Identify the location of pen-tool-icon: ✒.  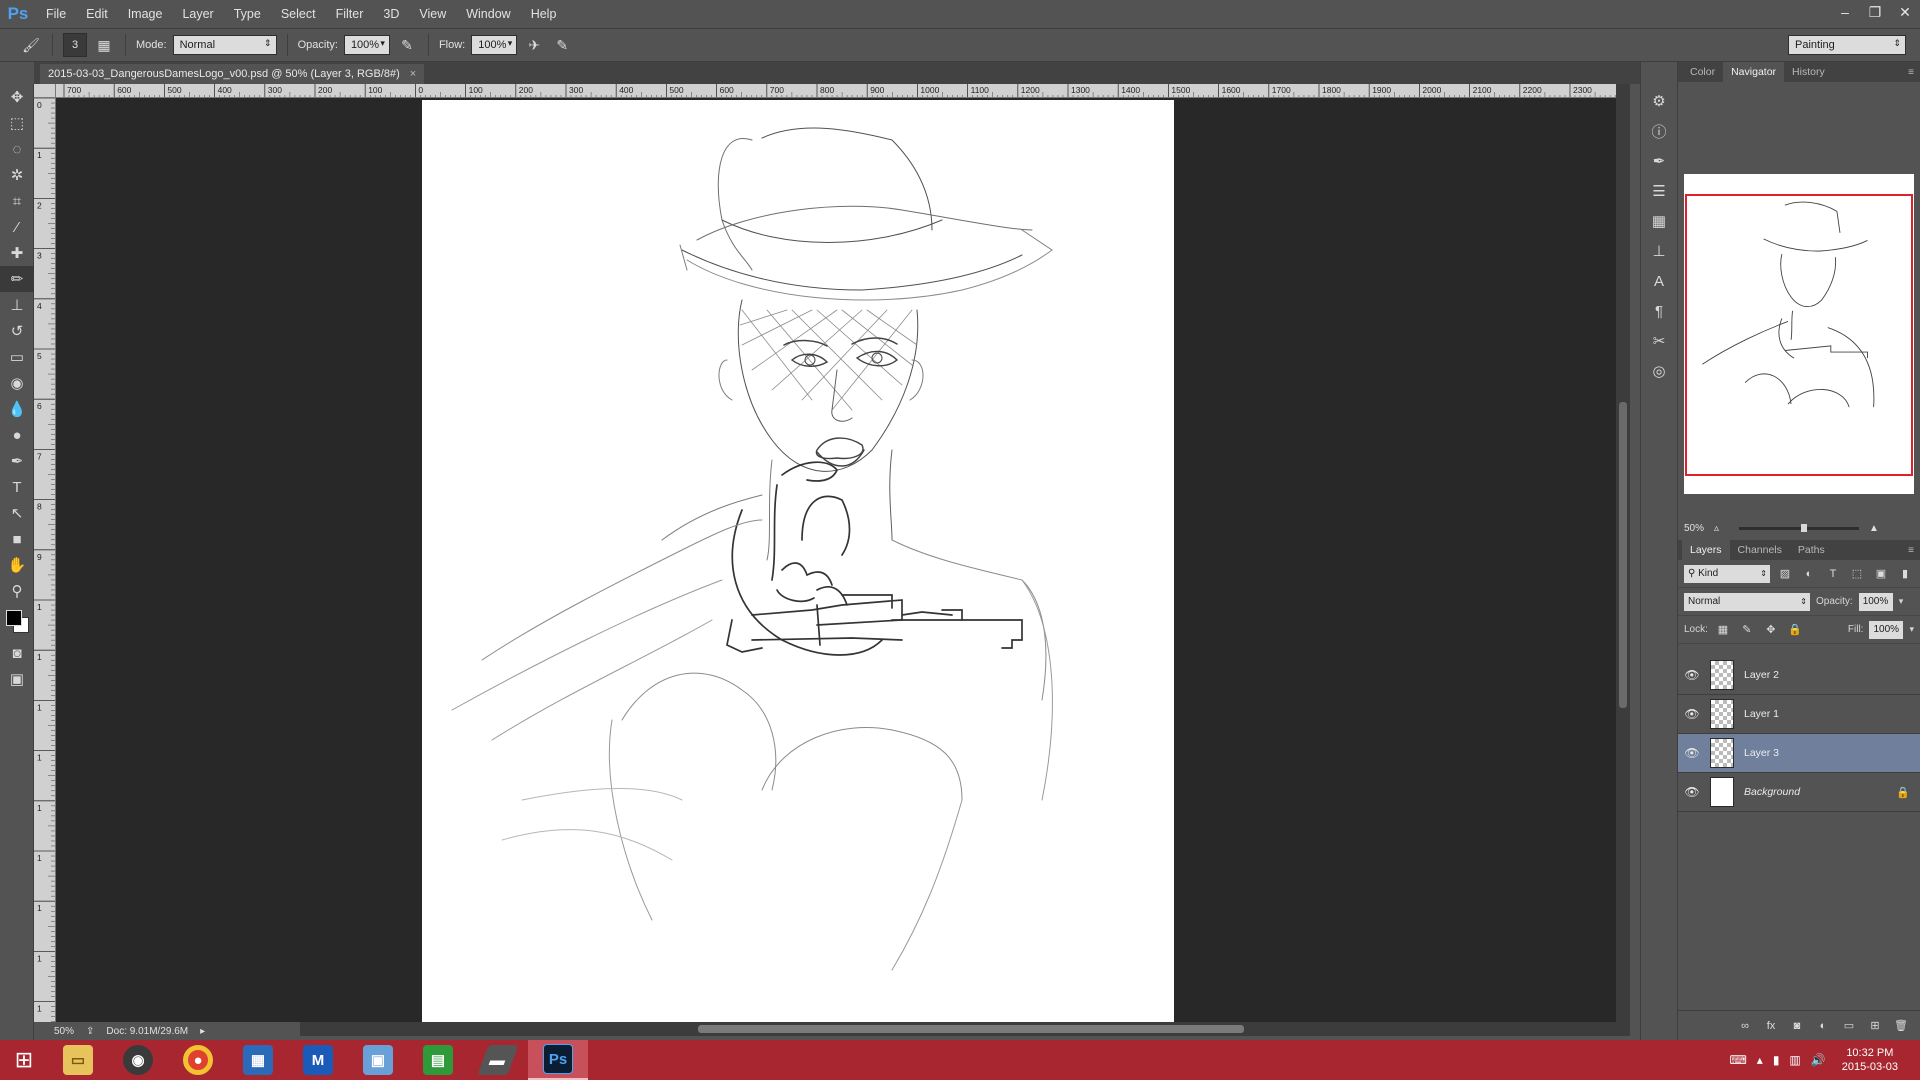
(17, 461).